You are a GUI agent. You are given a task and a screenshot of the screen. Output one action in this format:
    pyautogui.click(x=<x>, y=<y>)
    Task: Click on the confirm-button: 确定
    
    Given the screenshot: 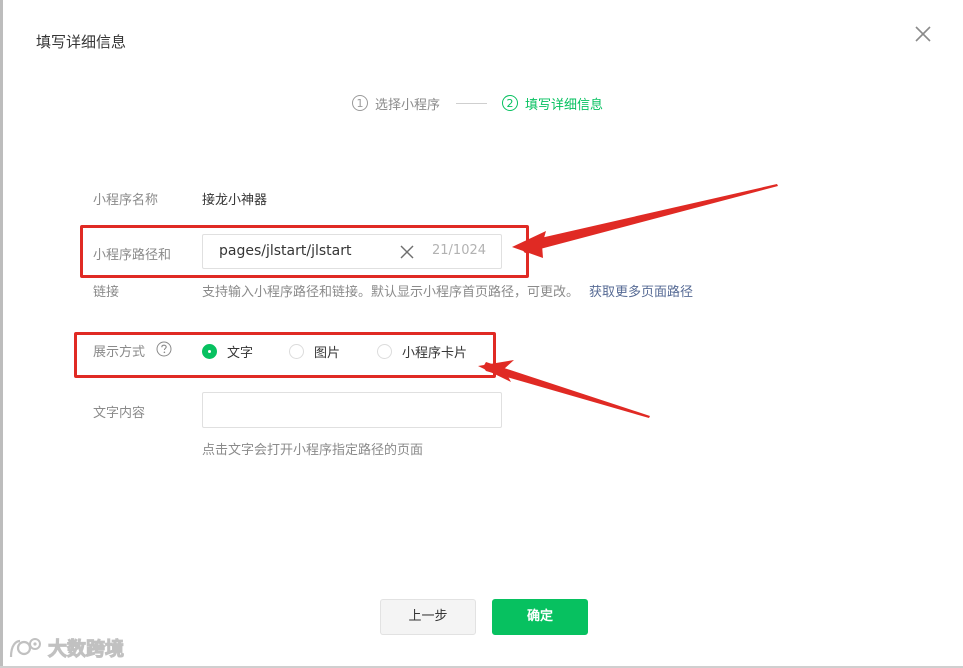 What is the action you would take?
    pyautogui.click(x=540, y=617)
    